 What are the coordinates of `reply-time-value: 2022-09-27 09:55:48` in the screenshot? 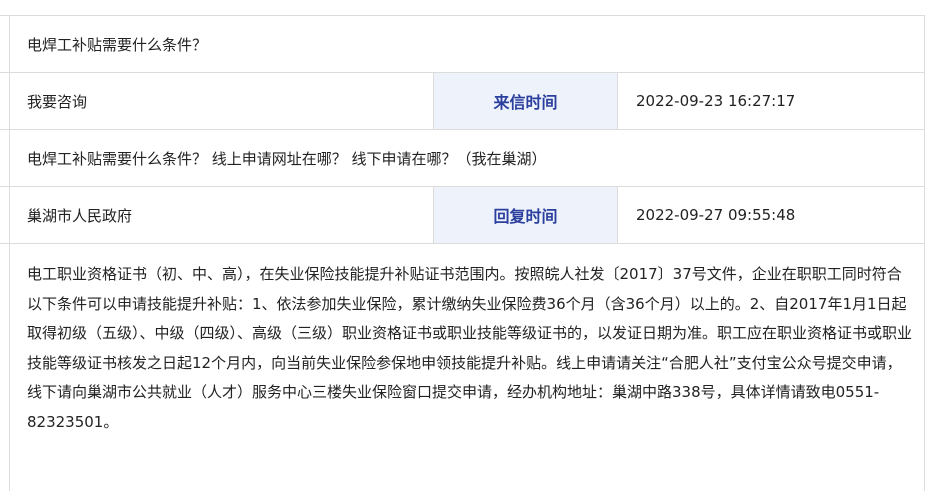 It's located at (716, 215).